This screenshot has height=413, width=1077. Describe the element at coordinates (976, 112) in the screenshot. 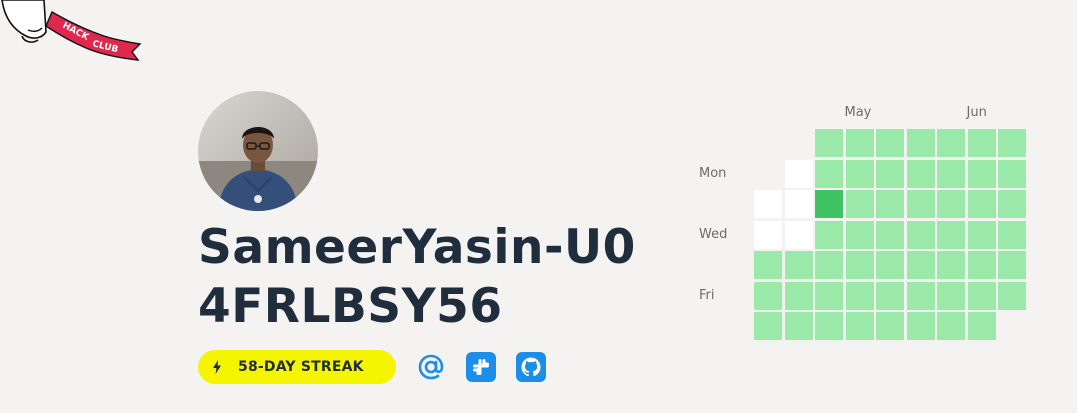

I see `month-label-jun: Jun` at that location.